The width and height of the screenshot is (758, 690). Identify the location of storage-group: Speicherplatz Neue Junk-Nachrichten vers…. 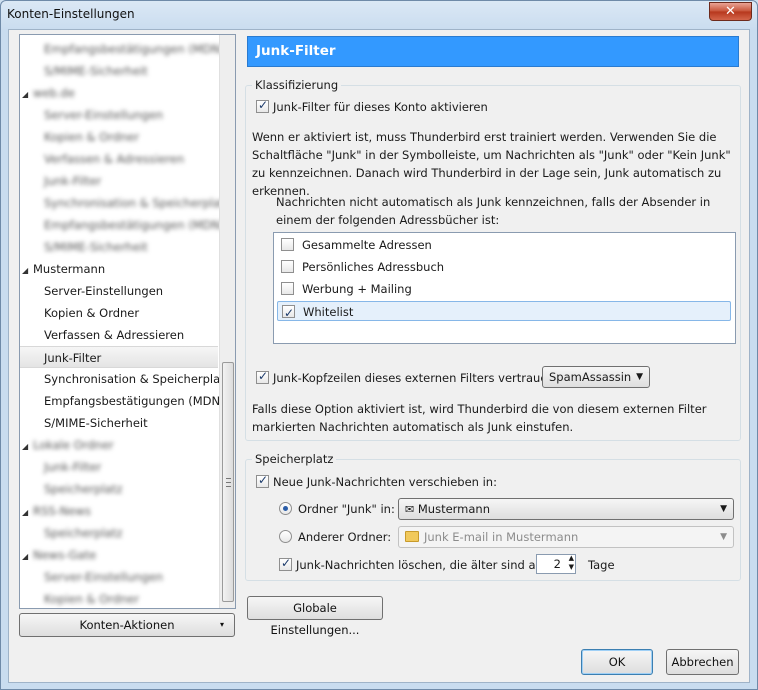
(493, 516).